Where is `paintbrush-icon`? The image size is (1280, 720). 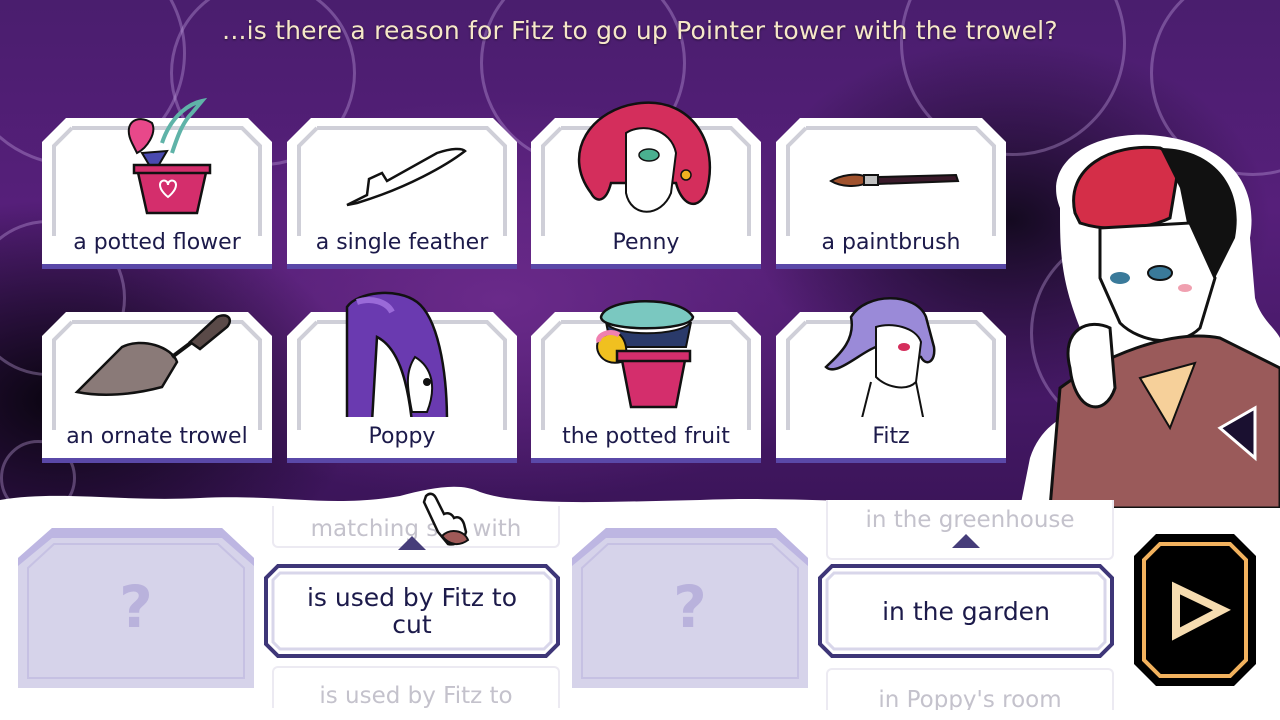 paintbrush-icon is located at coordinates (894, 180).